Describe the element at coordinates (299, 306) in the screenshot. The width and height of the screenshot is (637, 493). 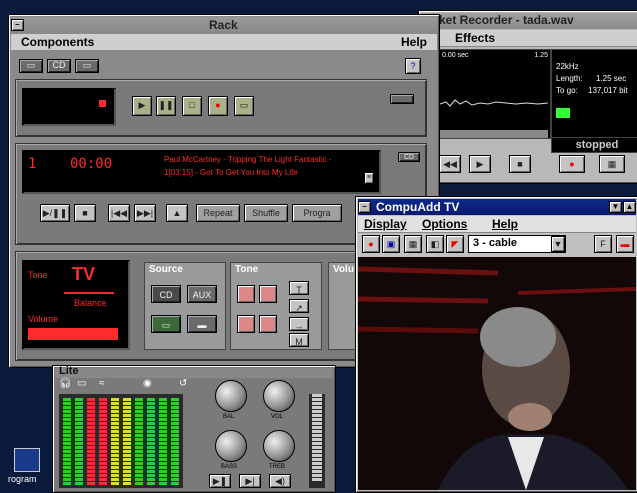
I see `tone-option-2: ↗` at that location.